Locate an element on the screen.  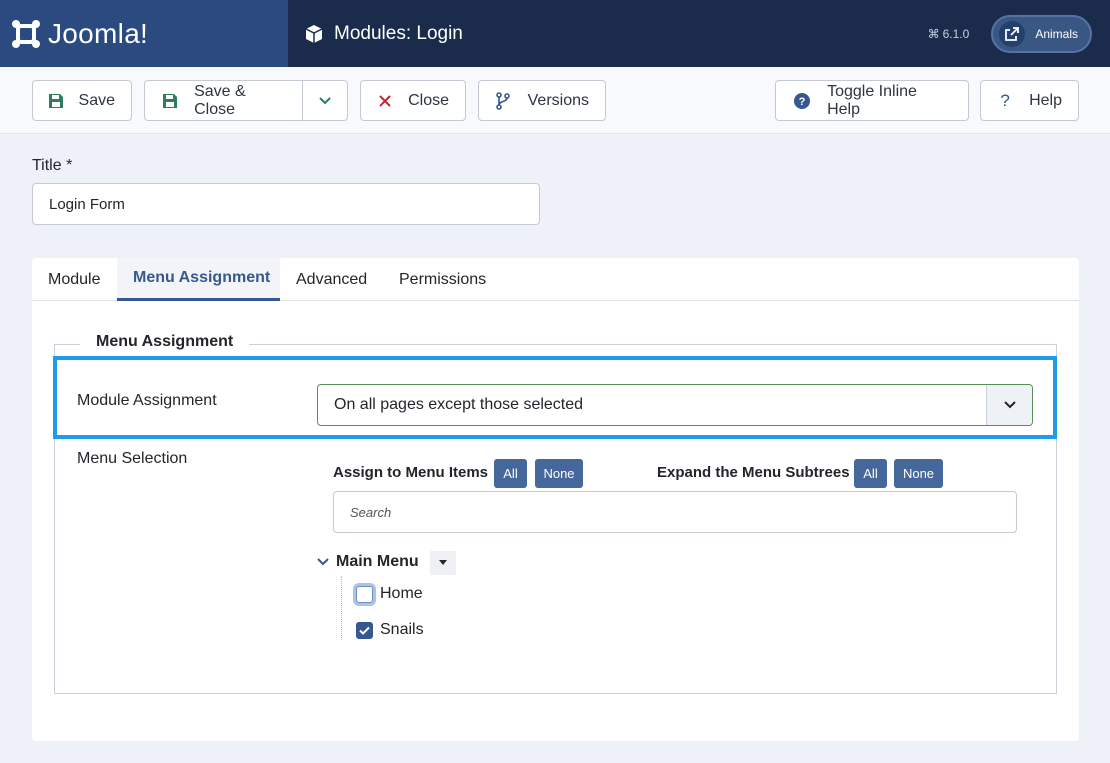
title-label: Title * is located at coordinates (52, 165).